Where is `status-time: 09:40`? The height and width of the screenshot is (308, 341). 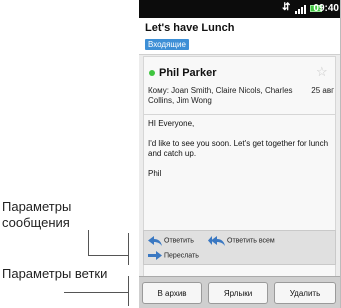 status-time: 09:40 is located at coordinates (326, 8).